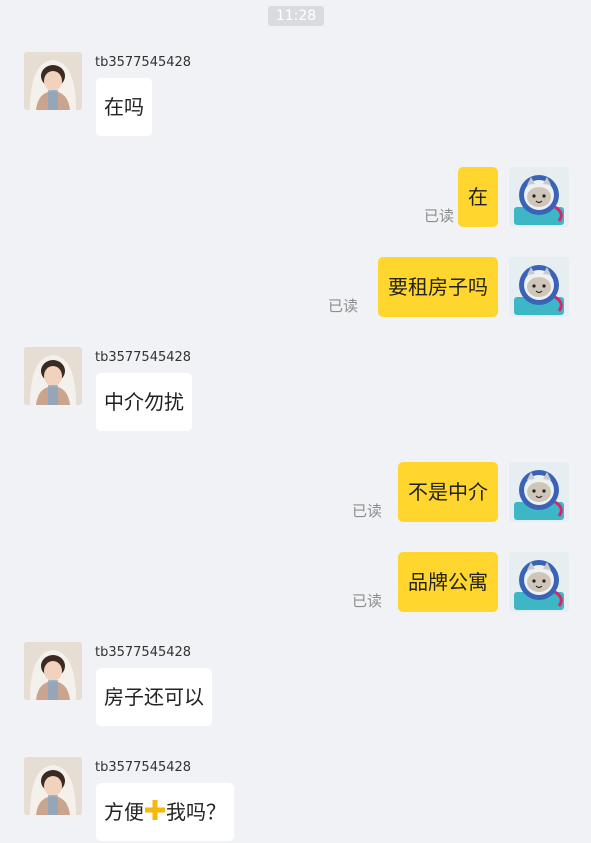 This screenshot has height=843, width=591. Describe the element at coordinates (295, 97) in the screenshot. I see `message-row: tb3577545428 在吗` at that location.